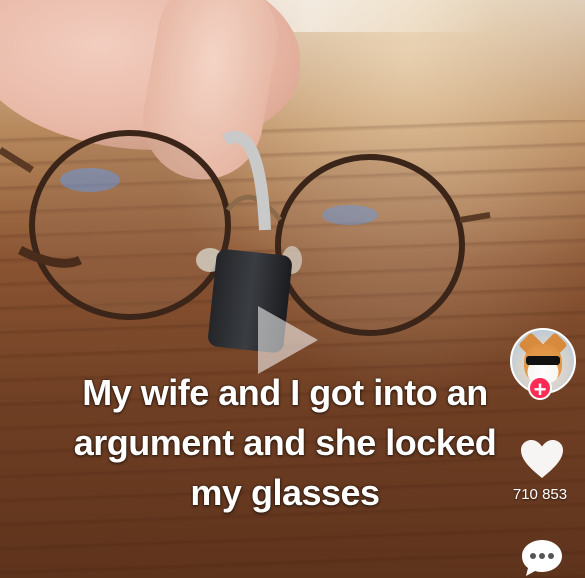  I want to click on caption-line: My wife and I got into an, so click(285, 392).